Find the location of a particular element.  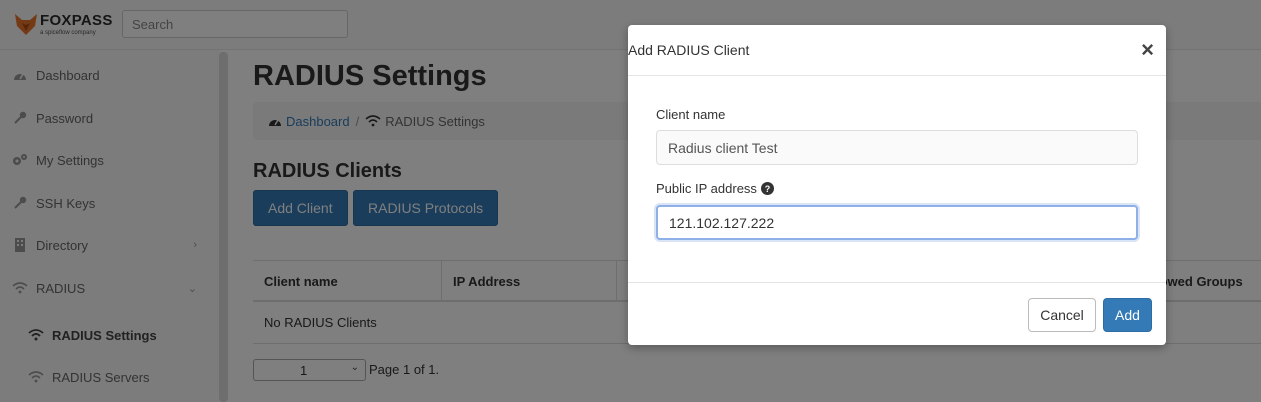

modal-title-text: Add RADIUS Client is located at coordinates (689, 50).